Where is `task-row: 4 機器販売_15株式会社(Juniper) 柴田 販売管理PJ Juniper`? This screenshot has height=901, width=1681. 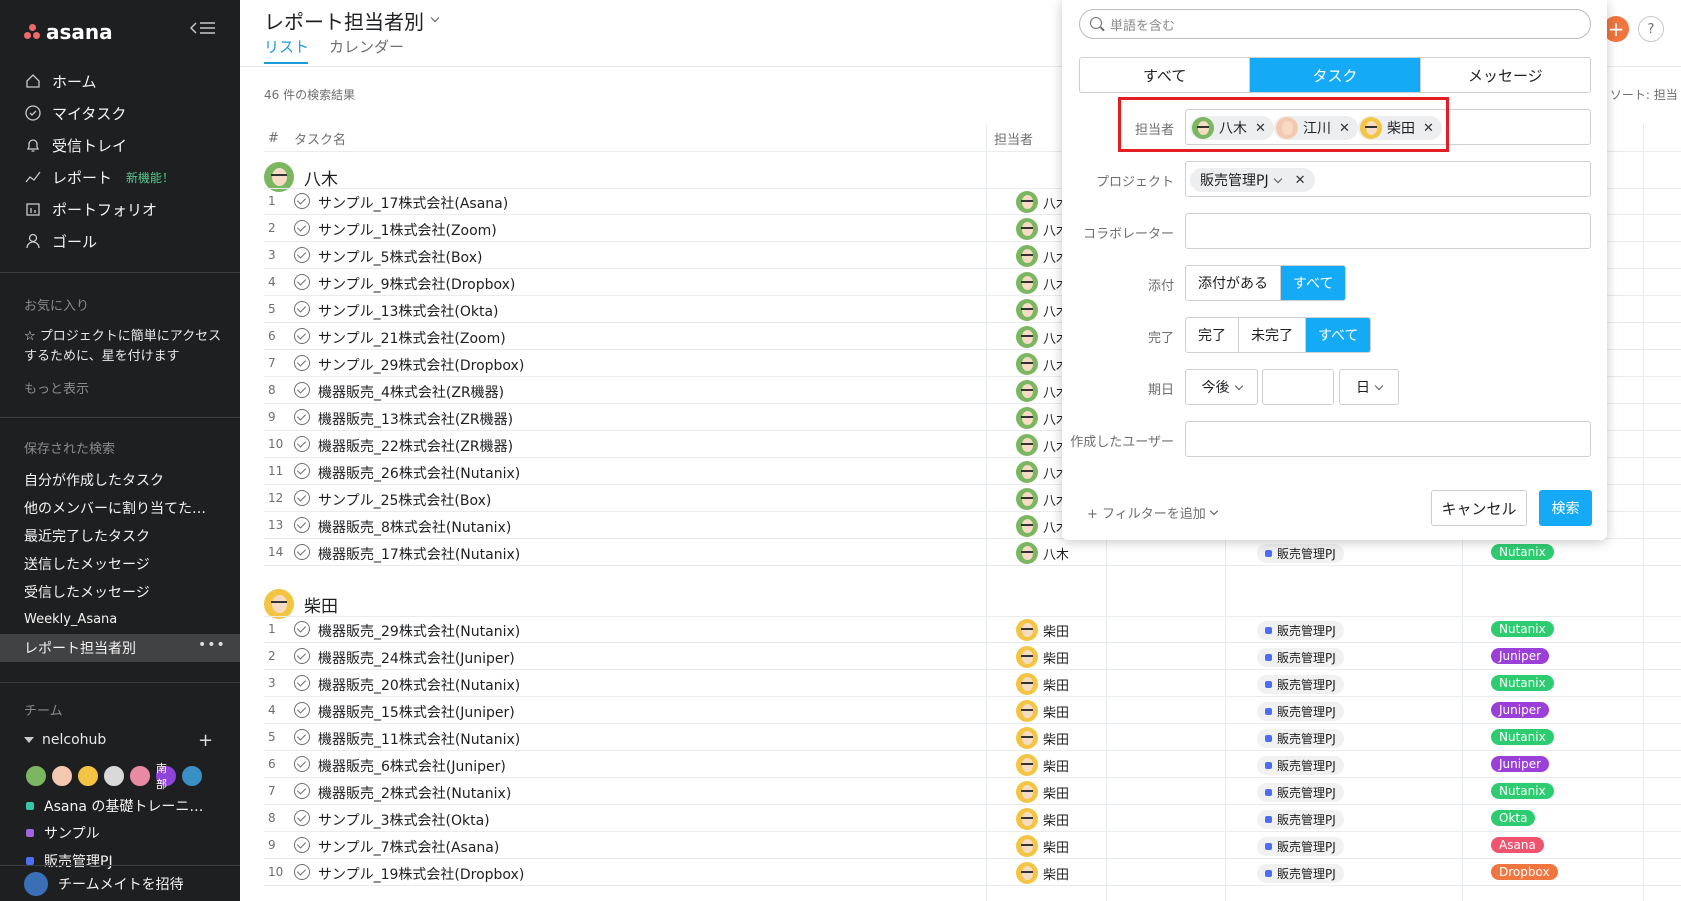 task-row: 4 機器販売_15株式会社(Juniper) 柴田 販売管理PJ Juniper is located at coordinates (972, 710).